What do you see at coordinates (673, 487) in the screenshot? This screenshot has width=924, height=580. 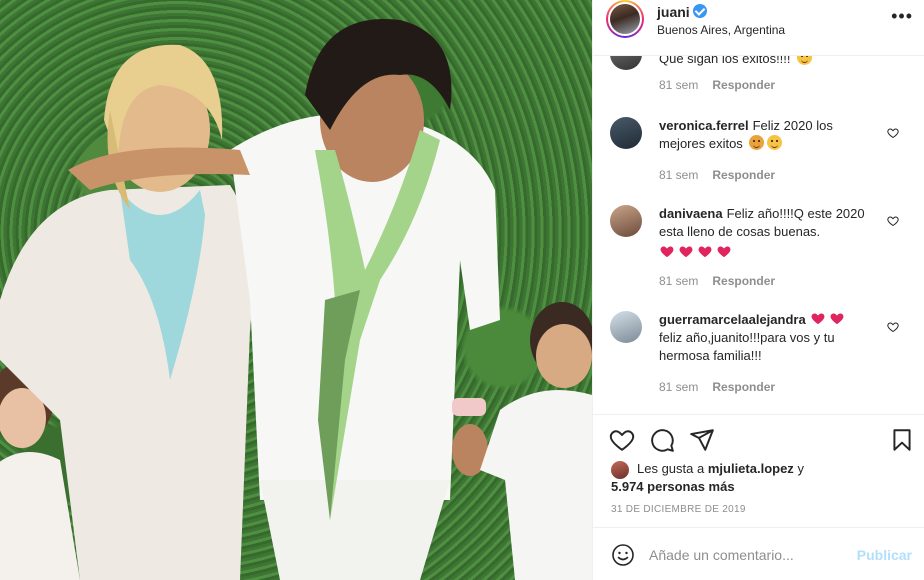 I see `likes-count: 5.974 personas más` at bounding box center [673, 487].